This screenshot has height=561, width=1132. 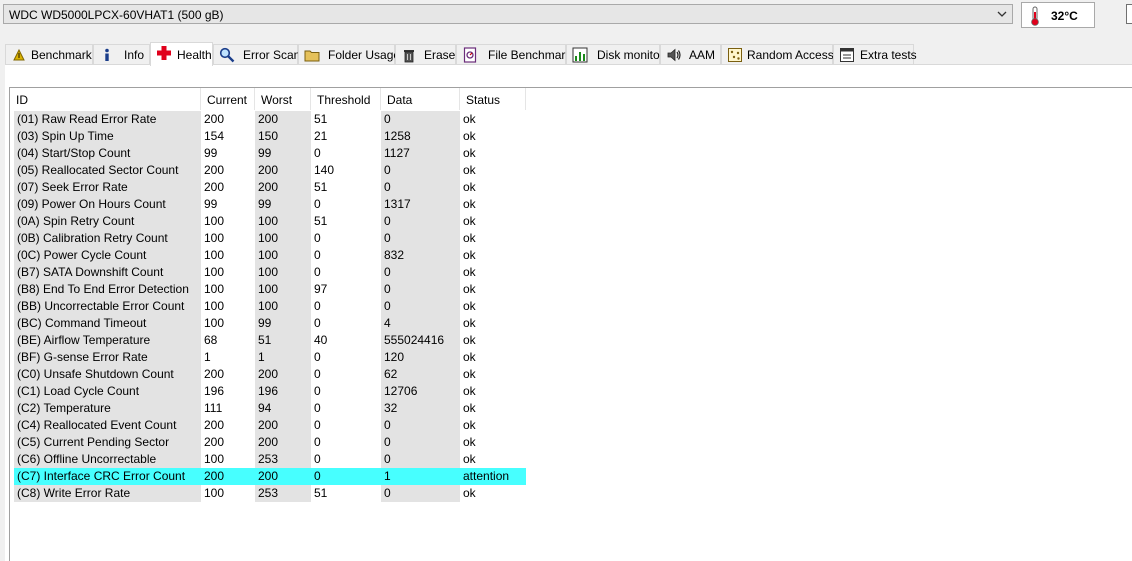 I want to click on tab-extra-tests: Extra tests, so click(x=875, y=54).